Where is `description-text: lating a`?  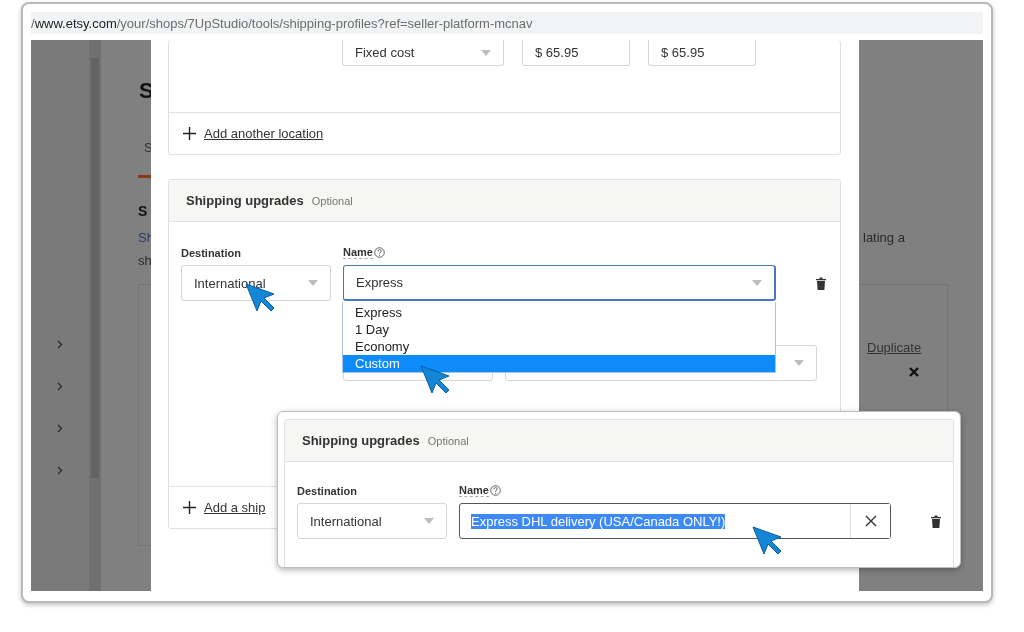
description-text: lating a is located at coordinates (884, 237).